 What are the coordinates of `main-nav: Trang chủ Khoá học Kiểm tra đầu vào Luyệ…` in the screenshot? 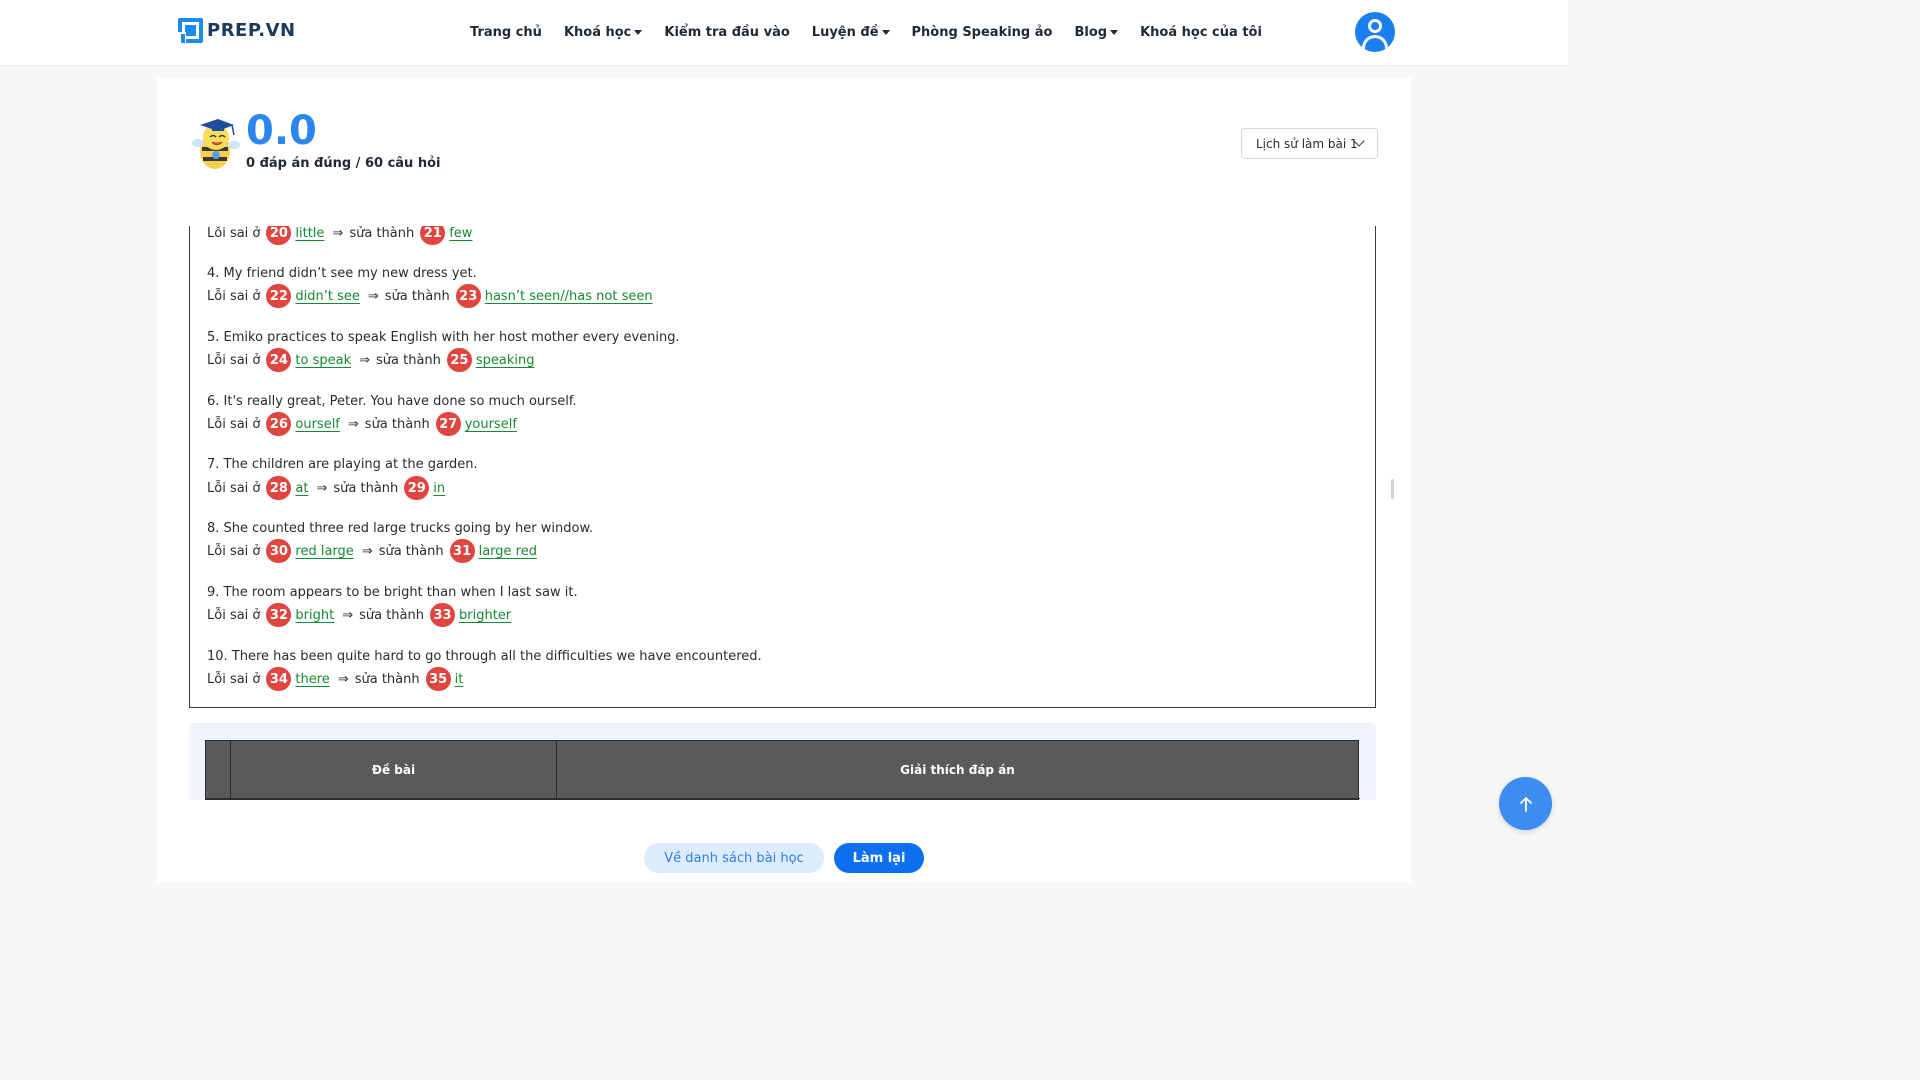 It's located at (877, 32).